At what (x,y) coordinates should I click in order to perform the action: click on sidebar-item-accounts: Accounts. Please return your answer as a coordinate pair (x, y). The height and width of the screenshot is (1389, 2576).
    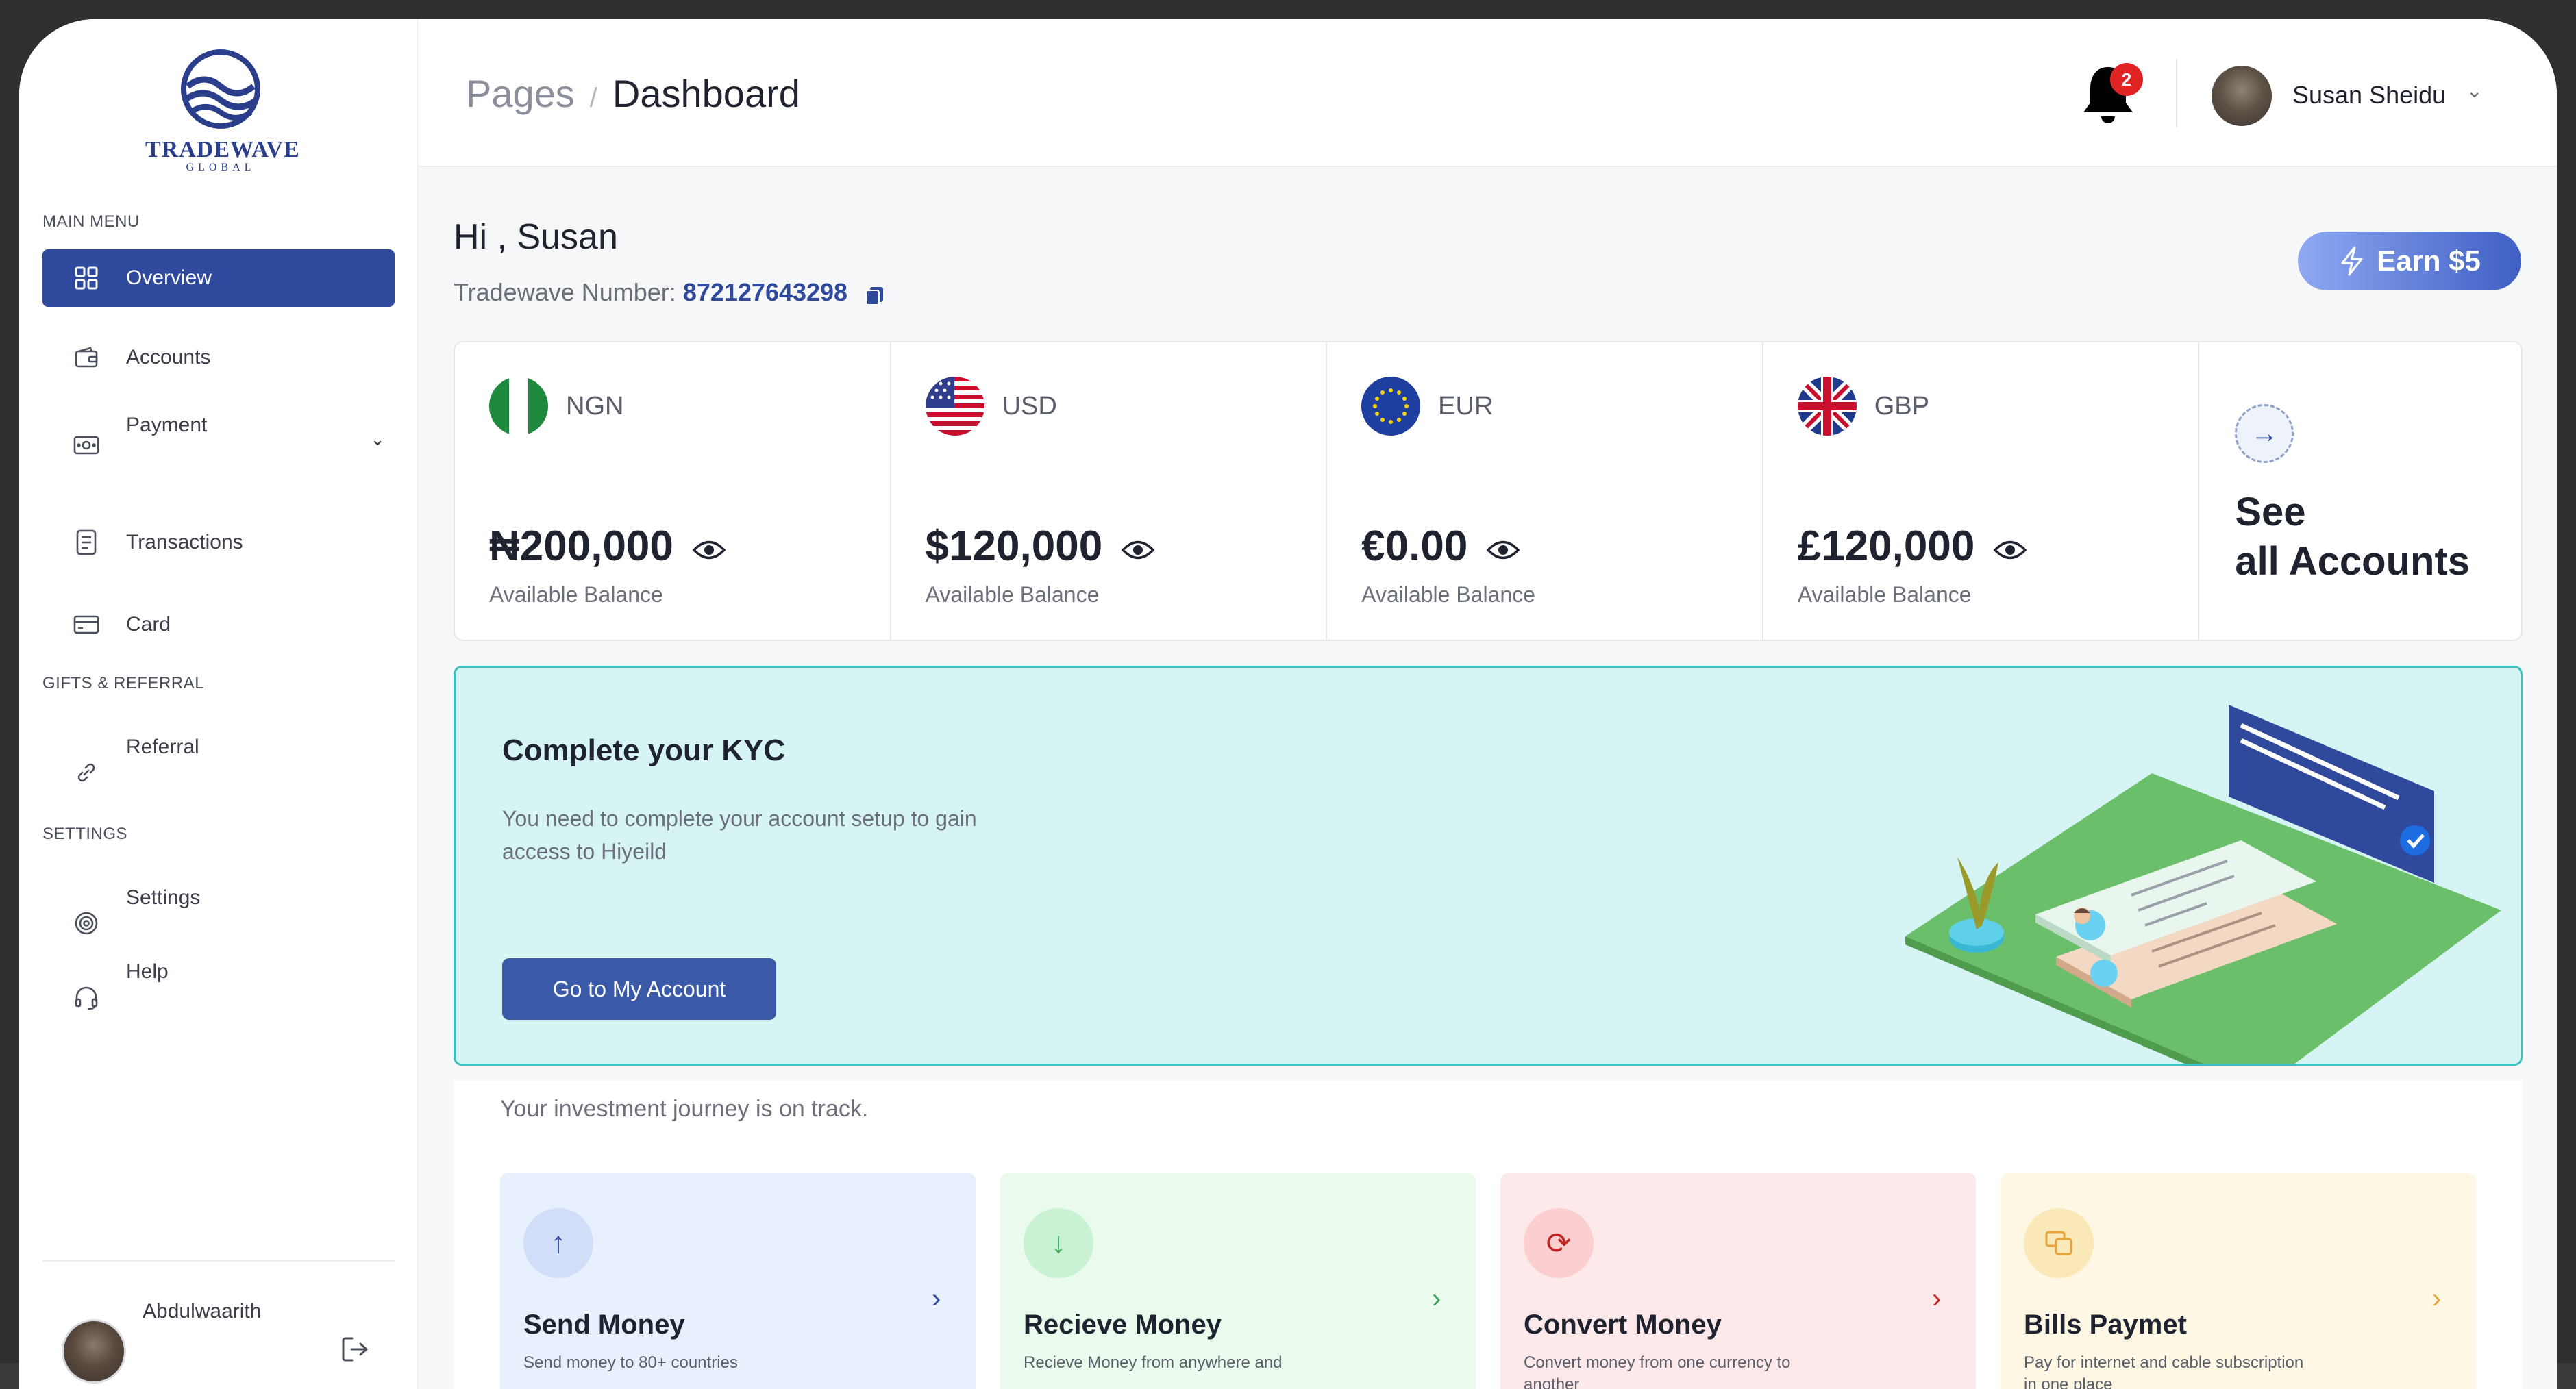
    Looking at the image, I should click on (218, 357).